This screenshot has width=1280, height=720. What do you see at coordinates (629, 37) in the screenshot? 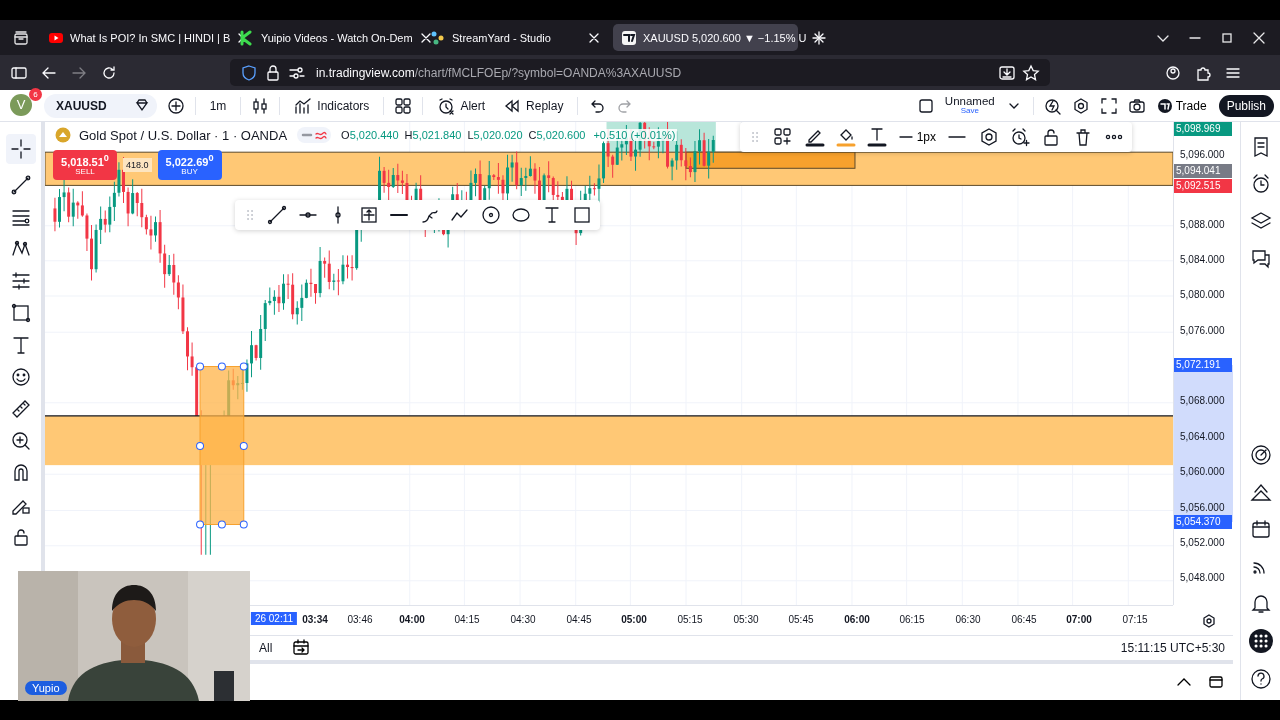
I see `chart-logo-icon` at bounding box center [629, 37].